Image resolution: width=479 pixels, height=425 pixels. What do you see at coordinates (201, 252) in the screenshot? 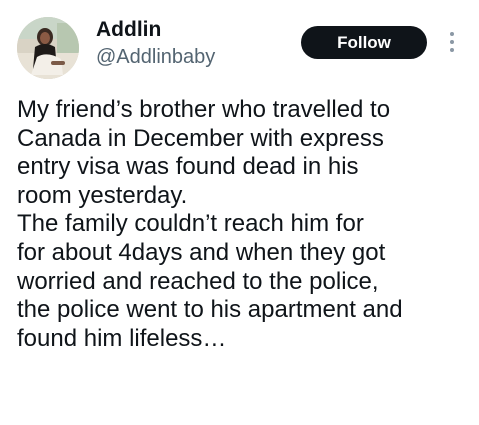
I see `tweet-text-line: for about 4days and when they got` at bounding box center [201, 252].